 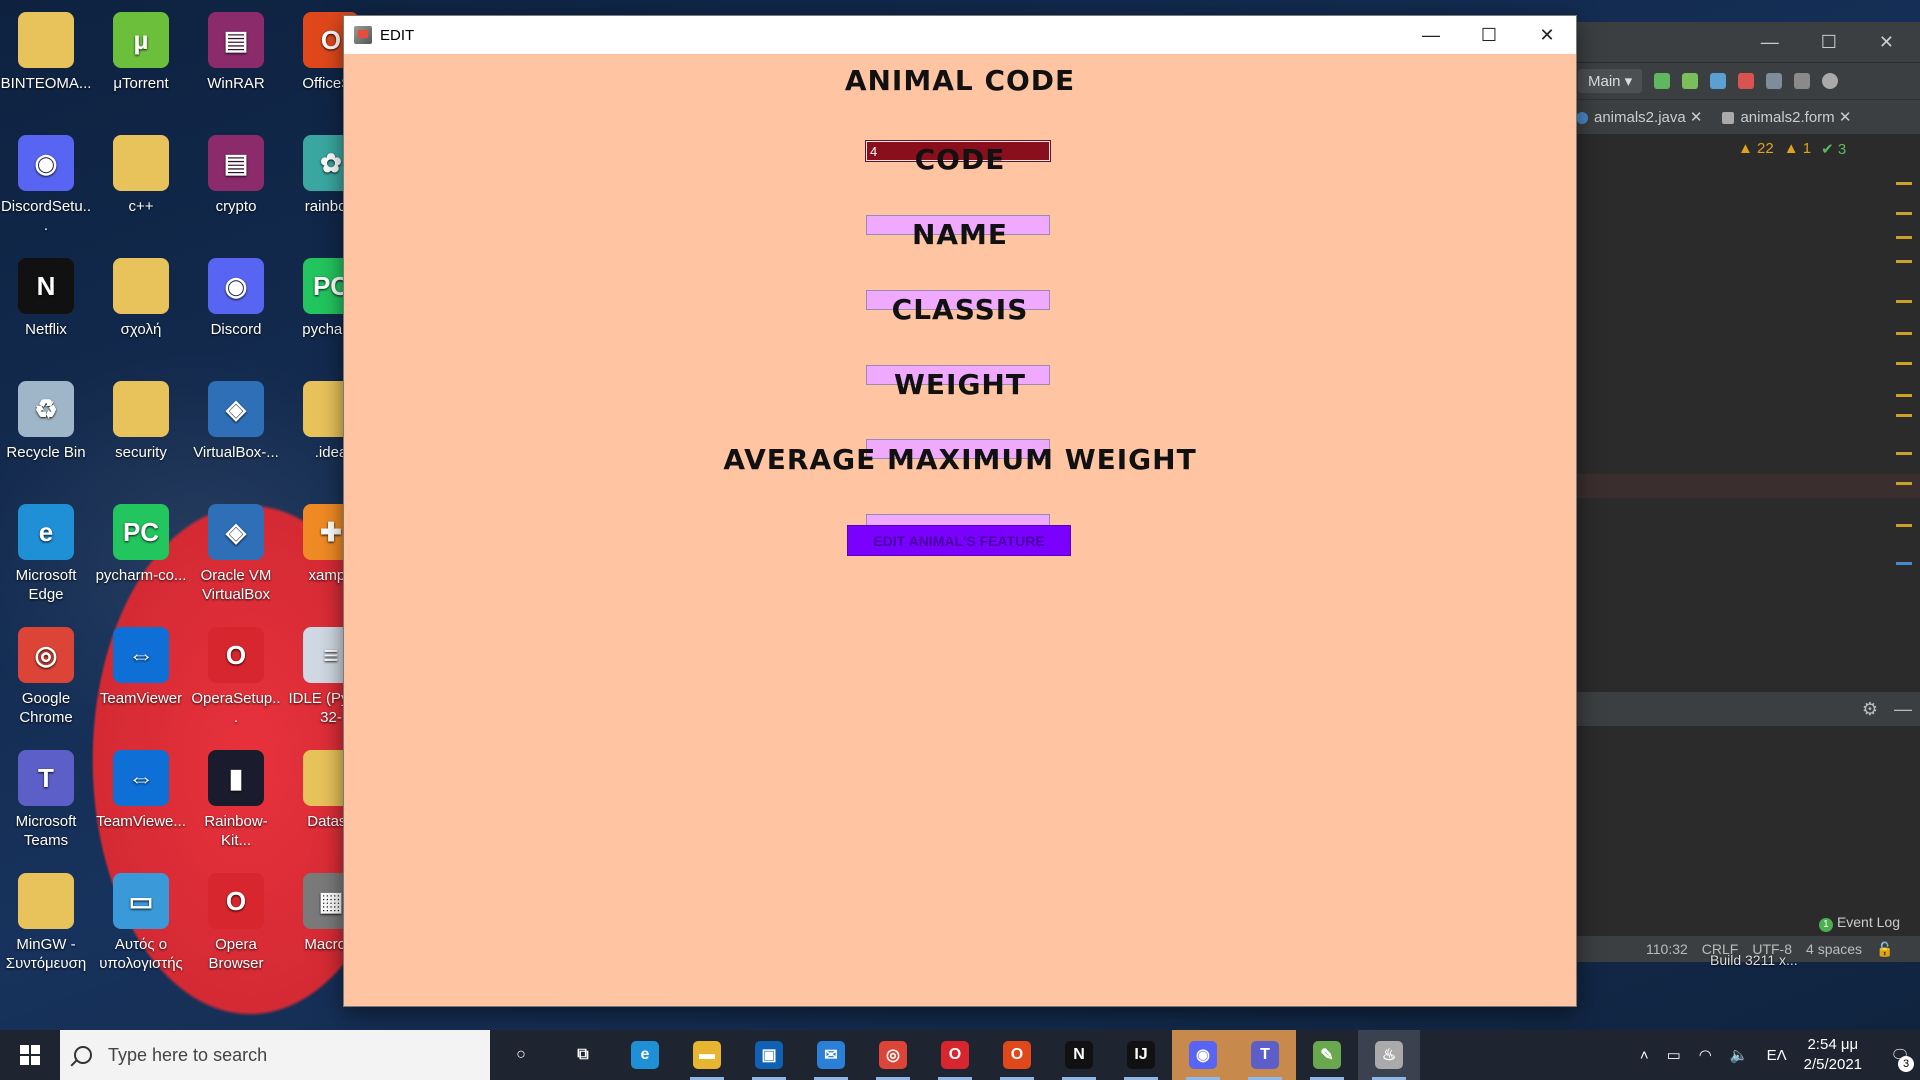 What do you see at coordinates (141, 432) in the screenshot?
I see `desktop-icon: security` at bounding box center [141, 432].